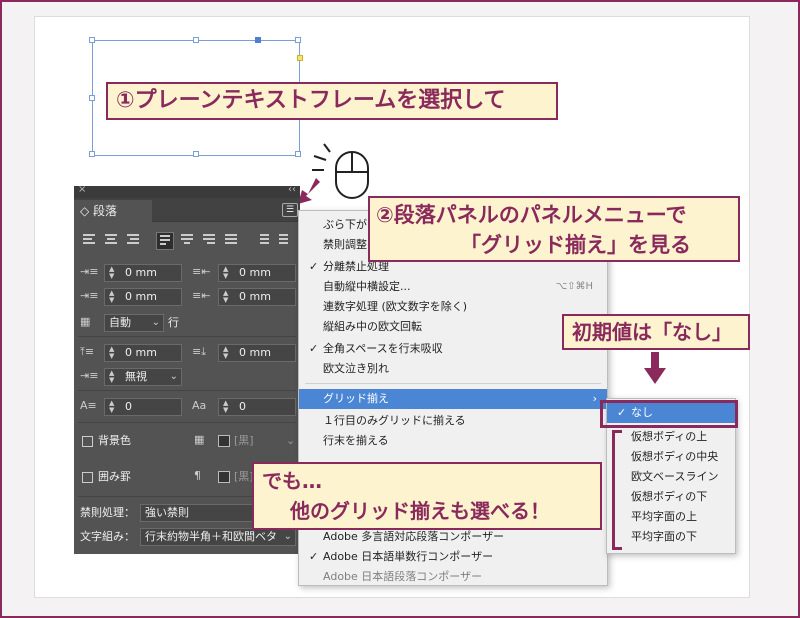  Describe the element at coordinates (89, 375) in the screenshot. I see `grid-ignore-icon: ⇥≡` at that location.